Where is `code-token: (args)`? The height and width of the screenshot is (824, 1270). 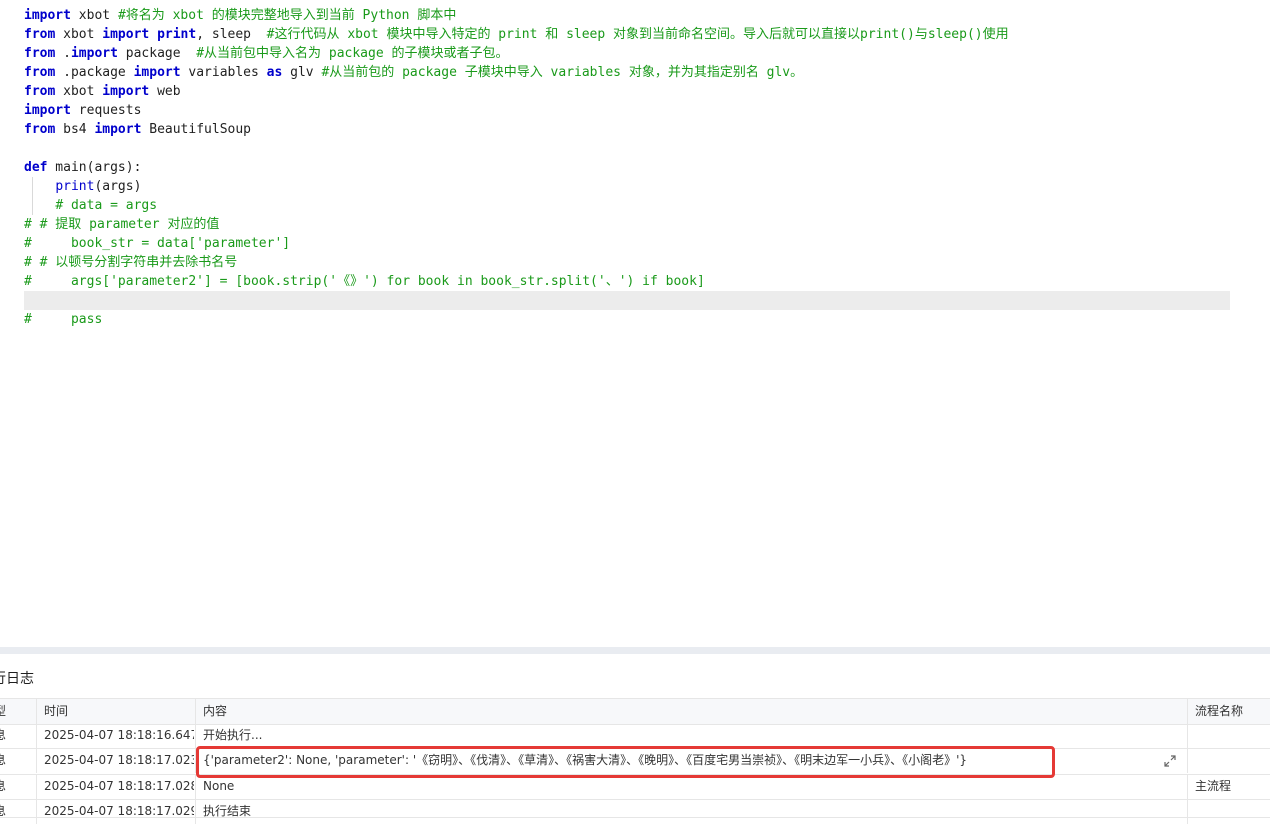
code-token: (args) is located at coordinates (118, 186).